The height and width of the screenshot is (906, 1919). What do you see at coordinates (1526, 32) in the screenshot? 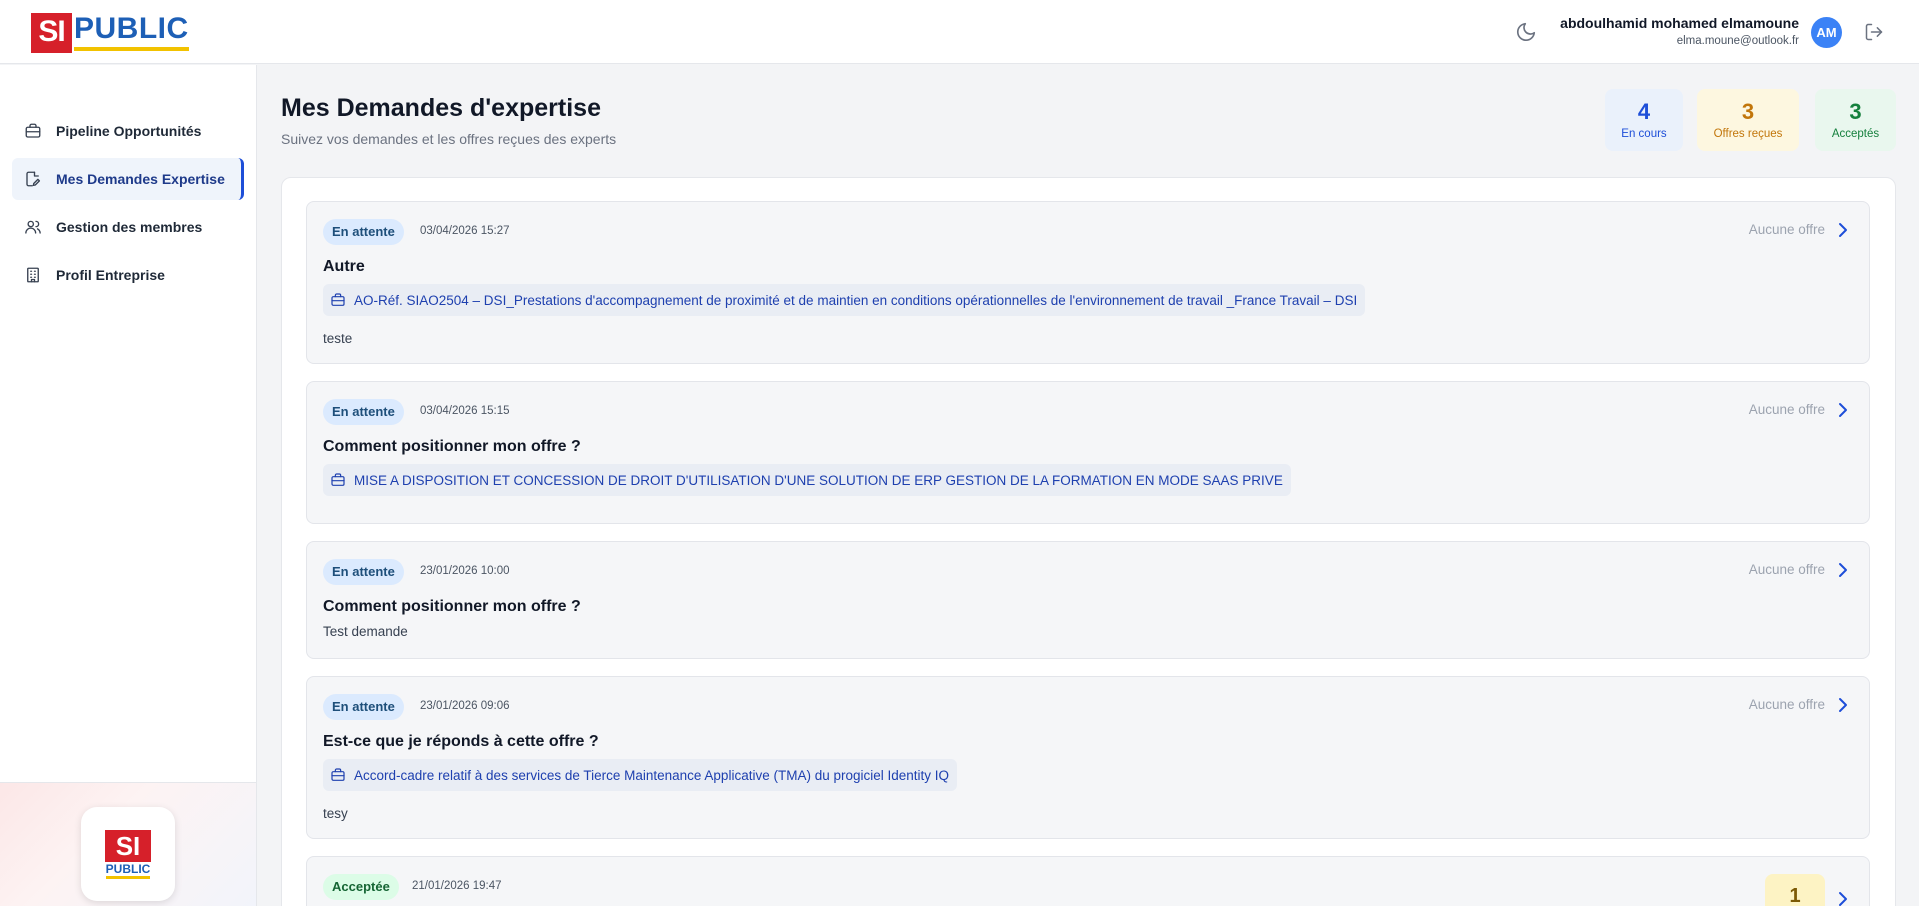
I see `dark-mode-moon-icon` at bounding box center [1526, 32].